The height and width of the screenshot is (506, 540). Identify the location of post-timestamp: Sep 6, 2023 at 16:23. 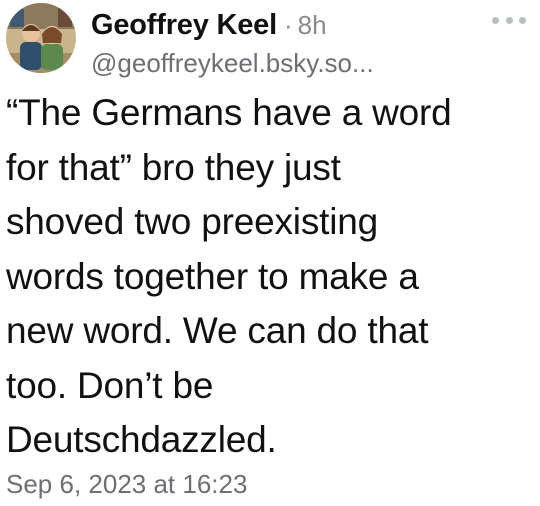
(127, 484).